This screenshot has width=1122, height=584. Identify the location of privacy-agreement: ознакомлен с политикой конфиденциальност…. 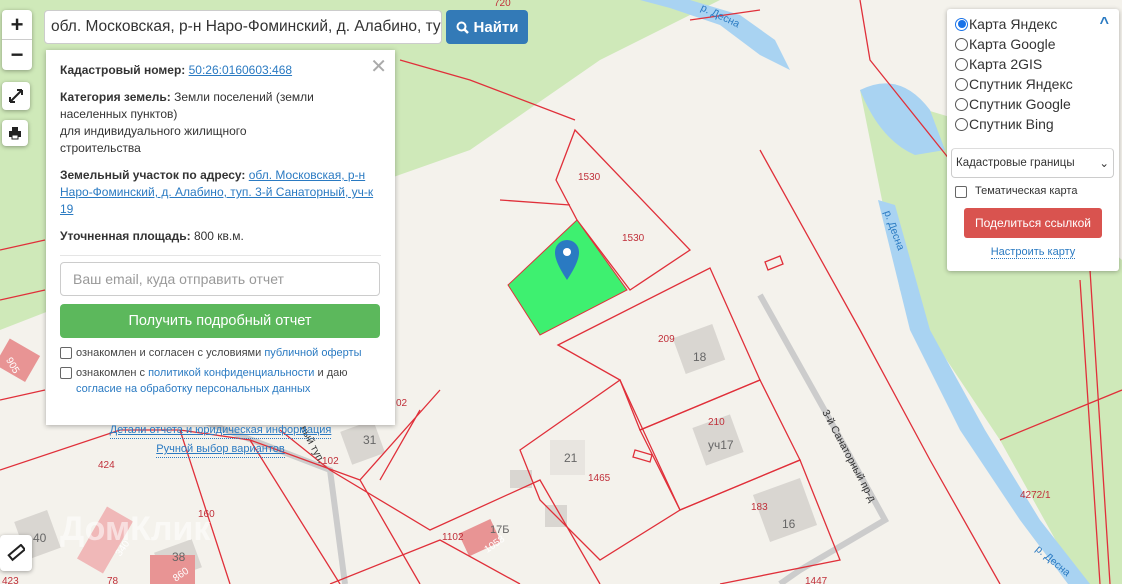
(212, 381).